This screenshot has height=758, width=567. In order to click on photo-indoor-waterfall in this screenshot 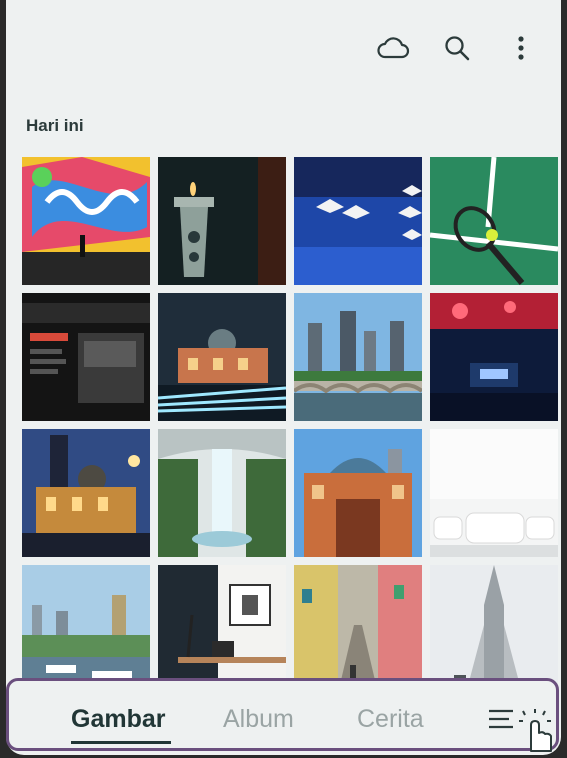, I will do `click(222, 493)`.